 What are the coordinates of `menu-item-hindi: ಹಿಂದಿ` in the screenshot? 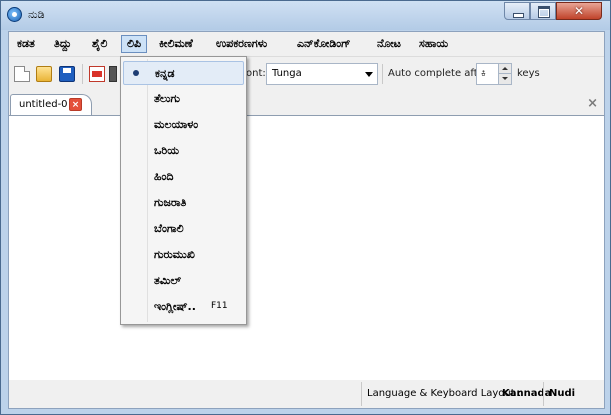 It's located at (183, 177).